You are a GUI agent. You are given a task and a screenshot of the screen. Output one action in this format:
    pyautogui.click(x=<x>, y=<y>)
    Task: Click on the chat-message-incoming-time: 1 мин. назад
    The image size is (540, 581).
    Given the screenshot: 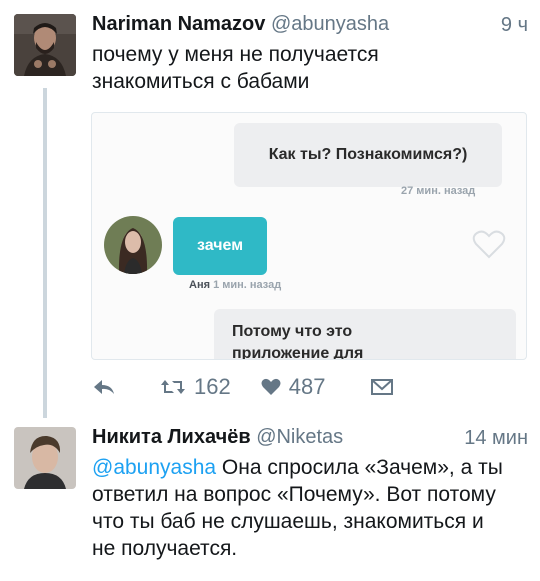 What is the action you would take?
    pyautogui.click(x=247, y=285)
    